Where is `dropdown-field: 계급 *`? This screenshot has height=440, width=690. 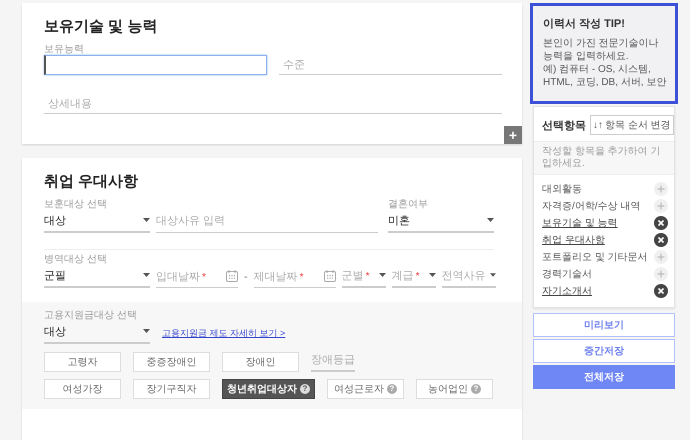 dropdown-field: 계급 * is located at coordinates (414, 277).